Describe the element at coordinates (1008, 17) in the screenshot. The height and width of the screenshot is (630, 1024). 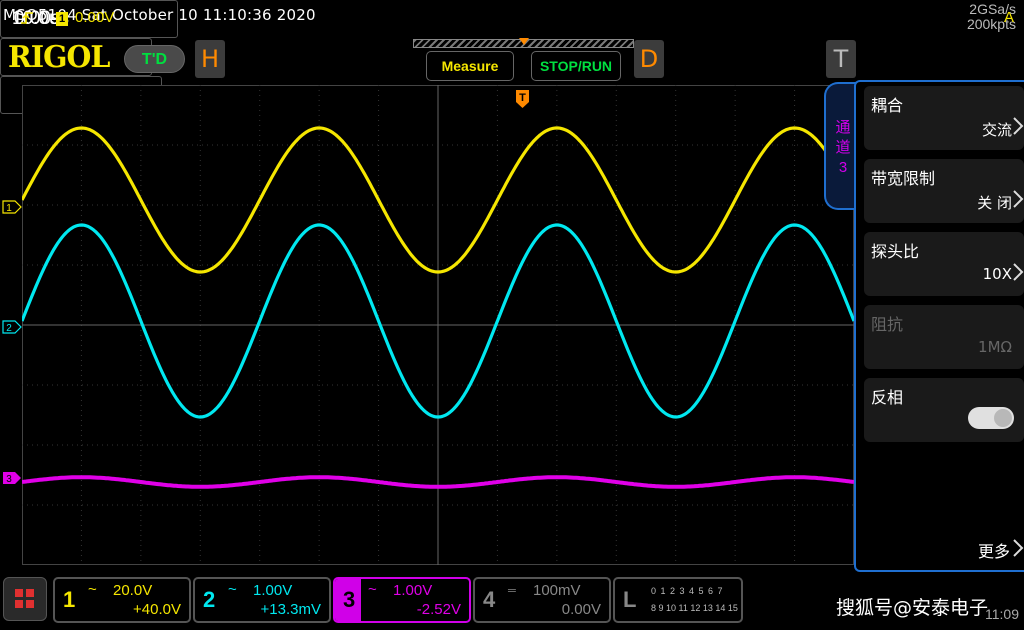
I see `trigger-mode: A` at that location.